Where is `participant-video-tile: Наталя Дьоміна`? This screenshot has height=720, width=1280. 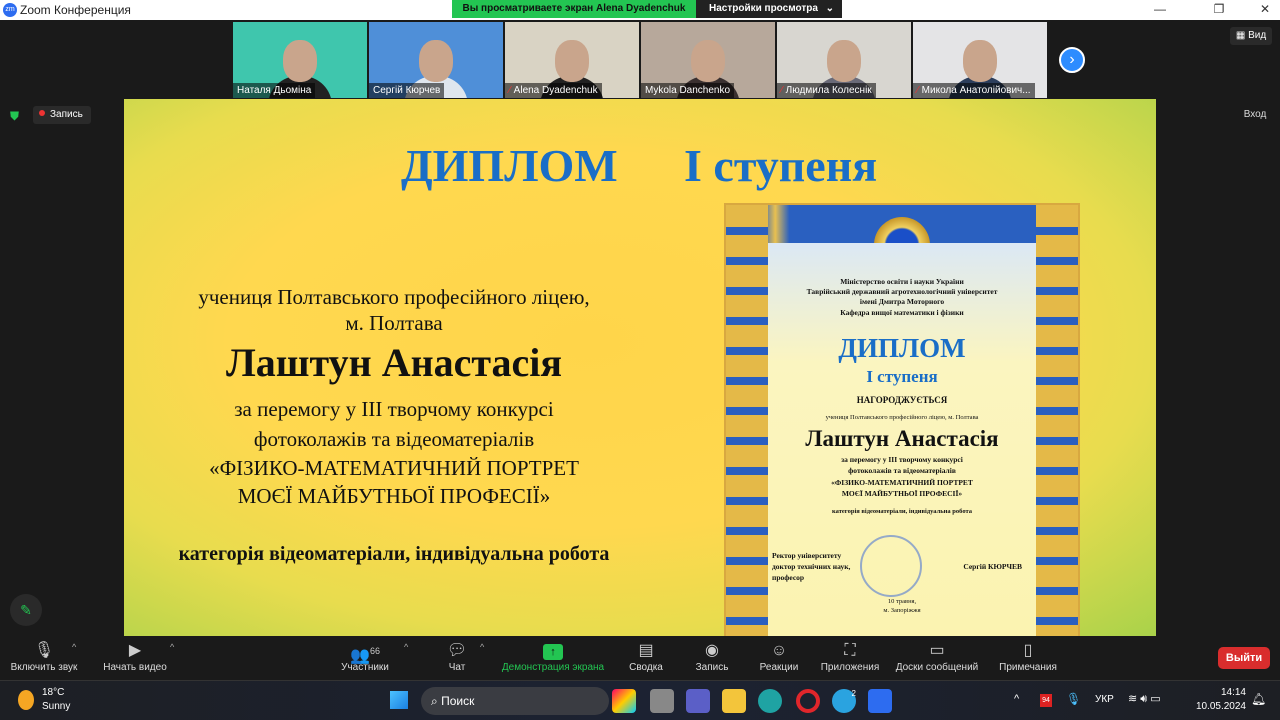
participant-video-tile: Наталя Дьоміна is located at coordinates (300, 60).